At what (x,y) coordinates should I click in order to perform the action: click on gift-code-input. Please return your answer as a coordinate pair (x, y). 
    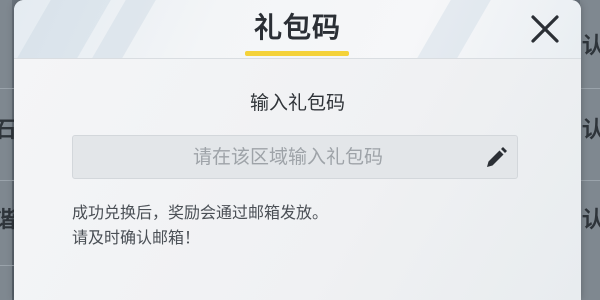
    Looking at the image, I should click on (278, 157).